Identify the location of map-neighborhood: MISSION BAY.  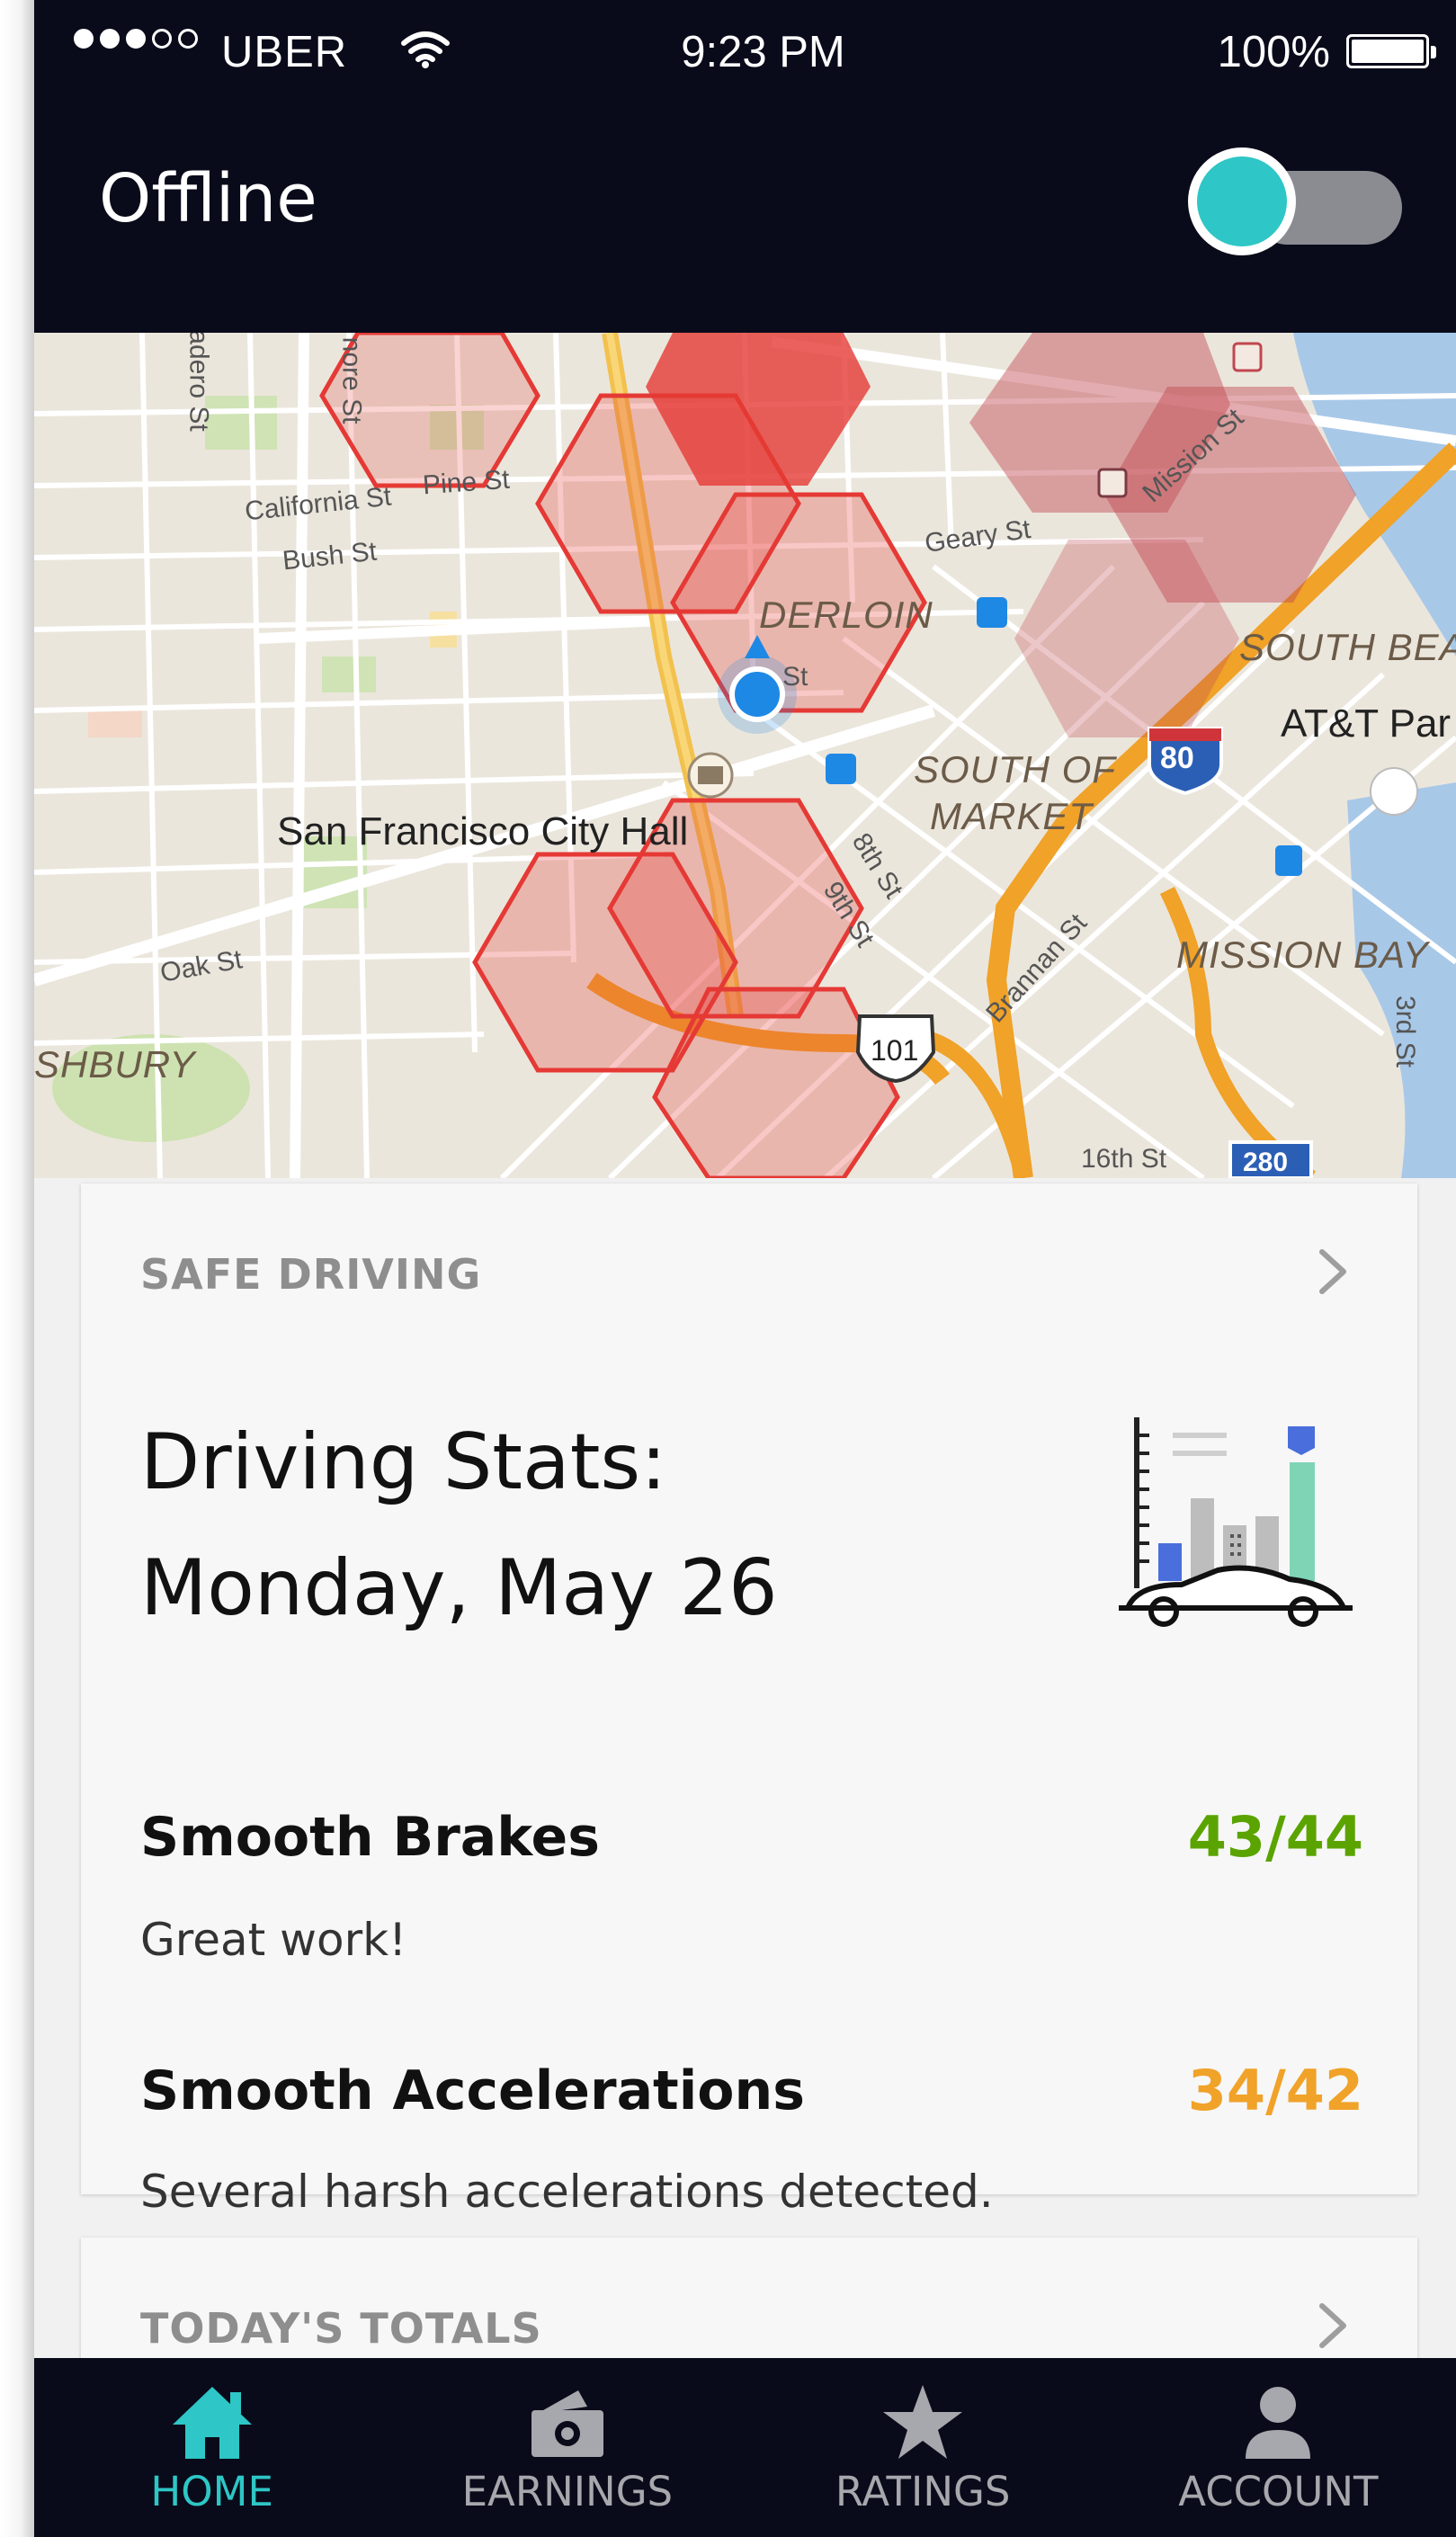
(1302, 955).